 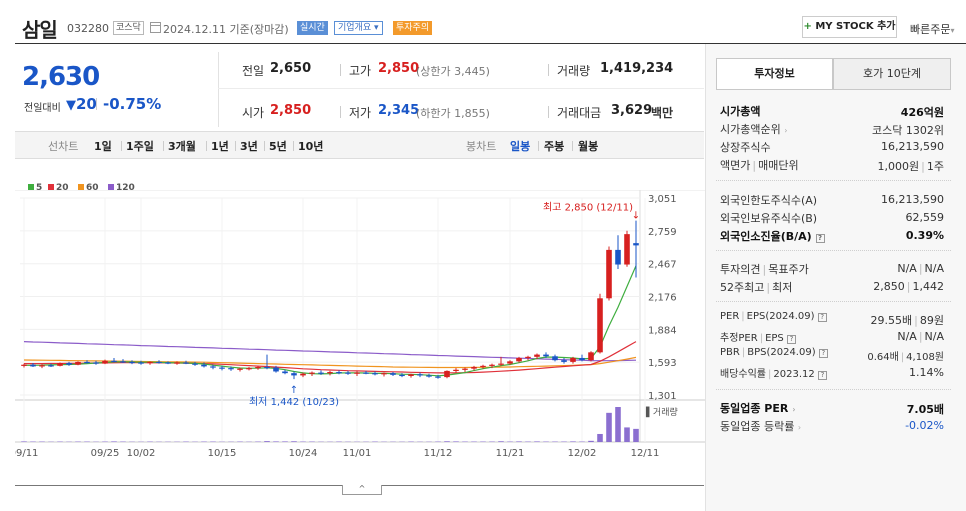 What do you see at coordinates (399, 110) in the screenshot?
I see `low-value: 2,345` at bounding box center [399, 110].